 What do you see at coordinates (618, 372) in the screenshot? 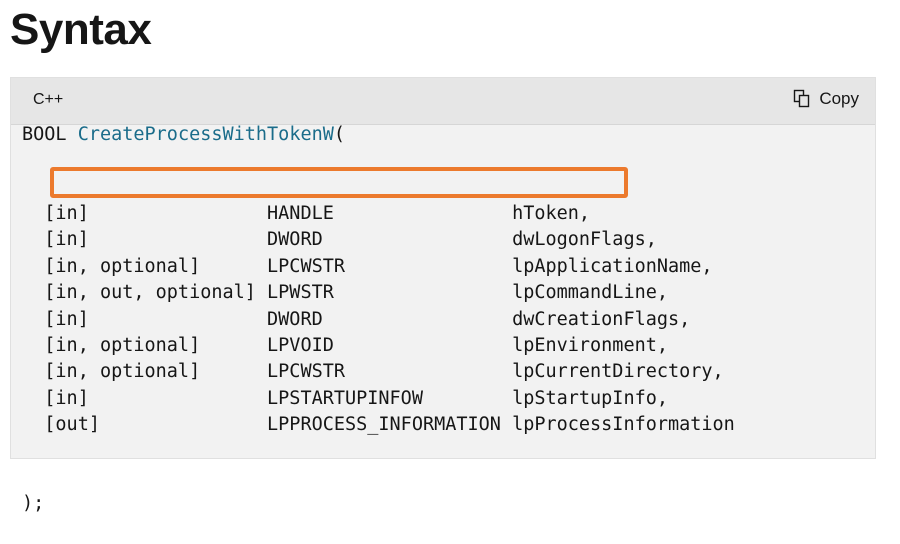
I see `parameter-name: lpCurrentDirectory,` at bounding box center [618, 372].